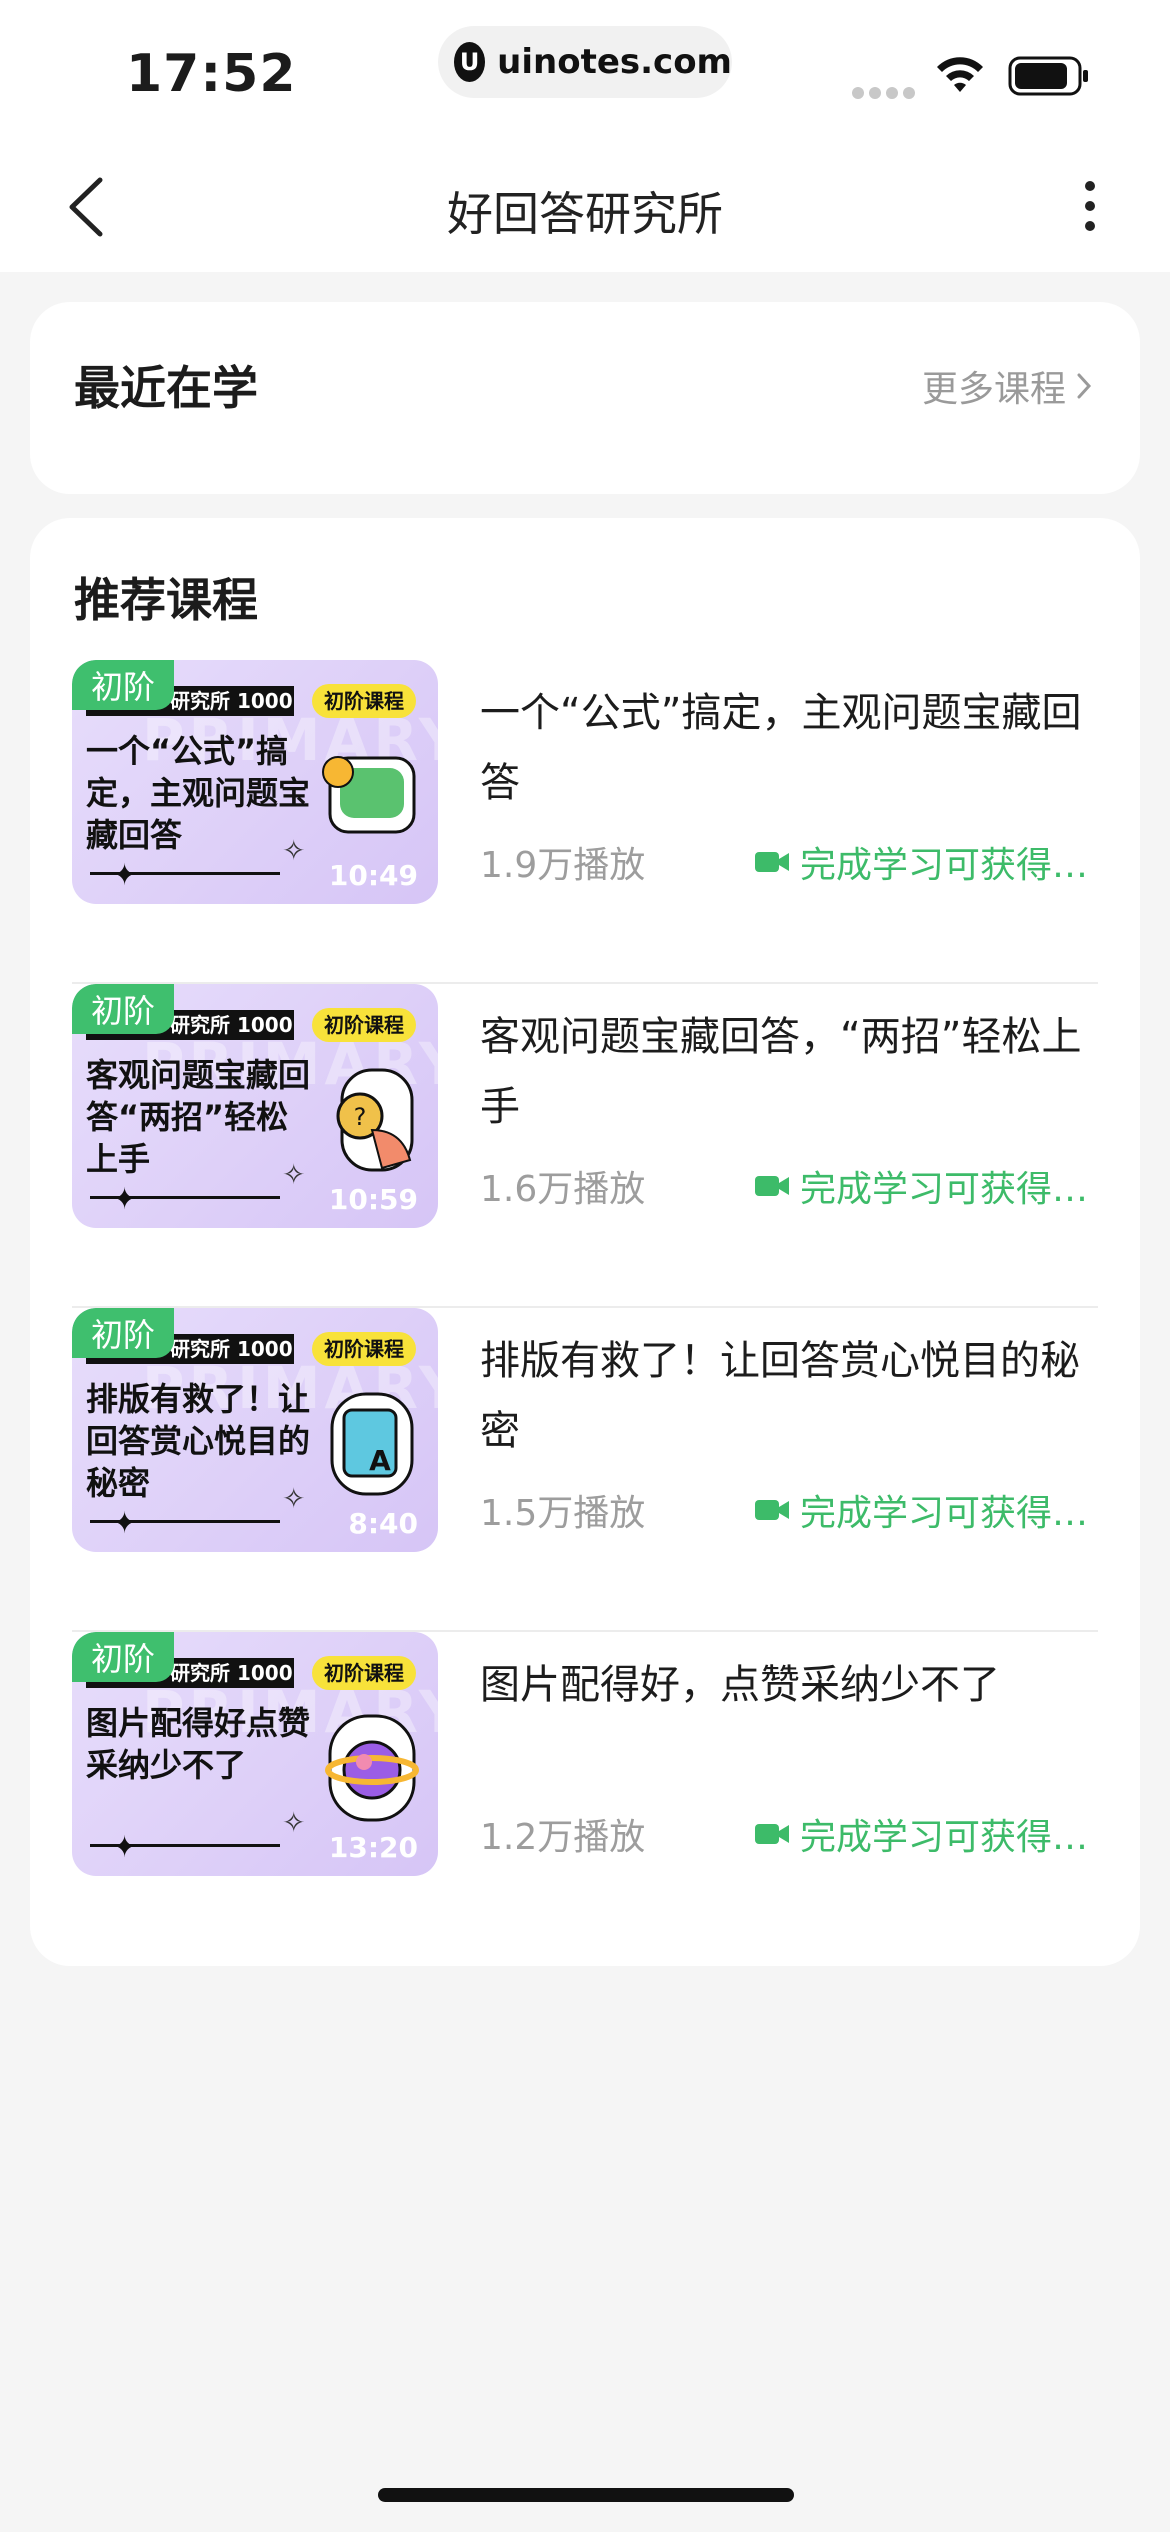  Describe the element at coordinates (1084, 386) in the screenshot. I see `chevron-right-icon` at that location.